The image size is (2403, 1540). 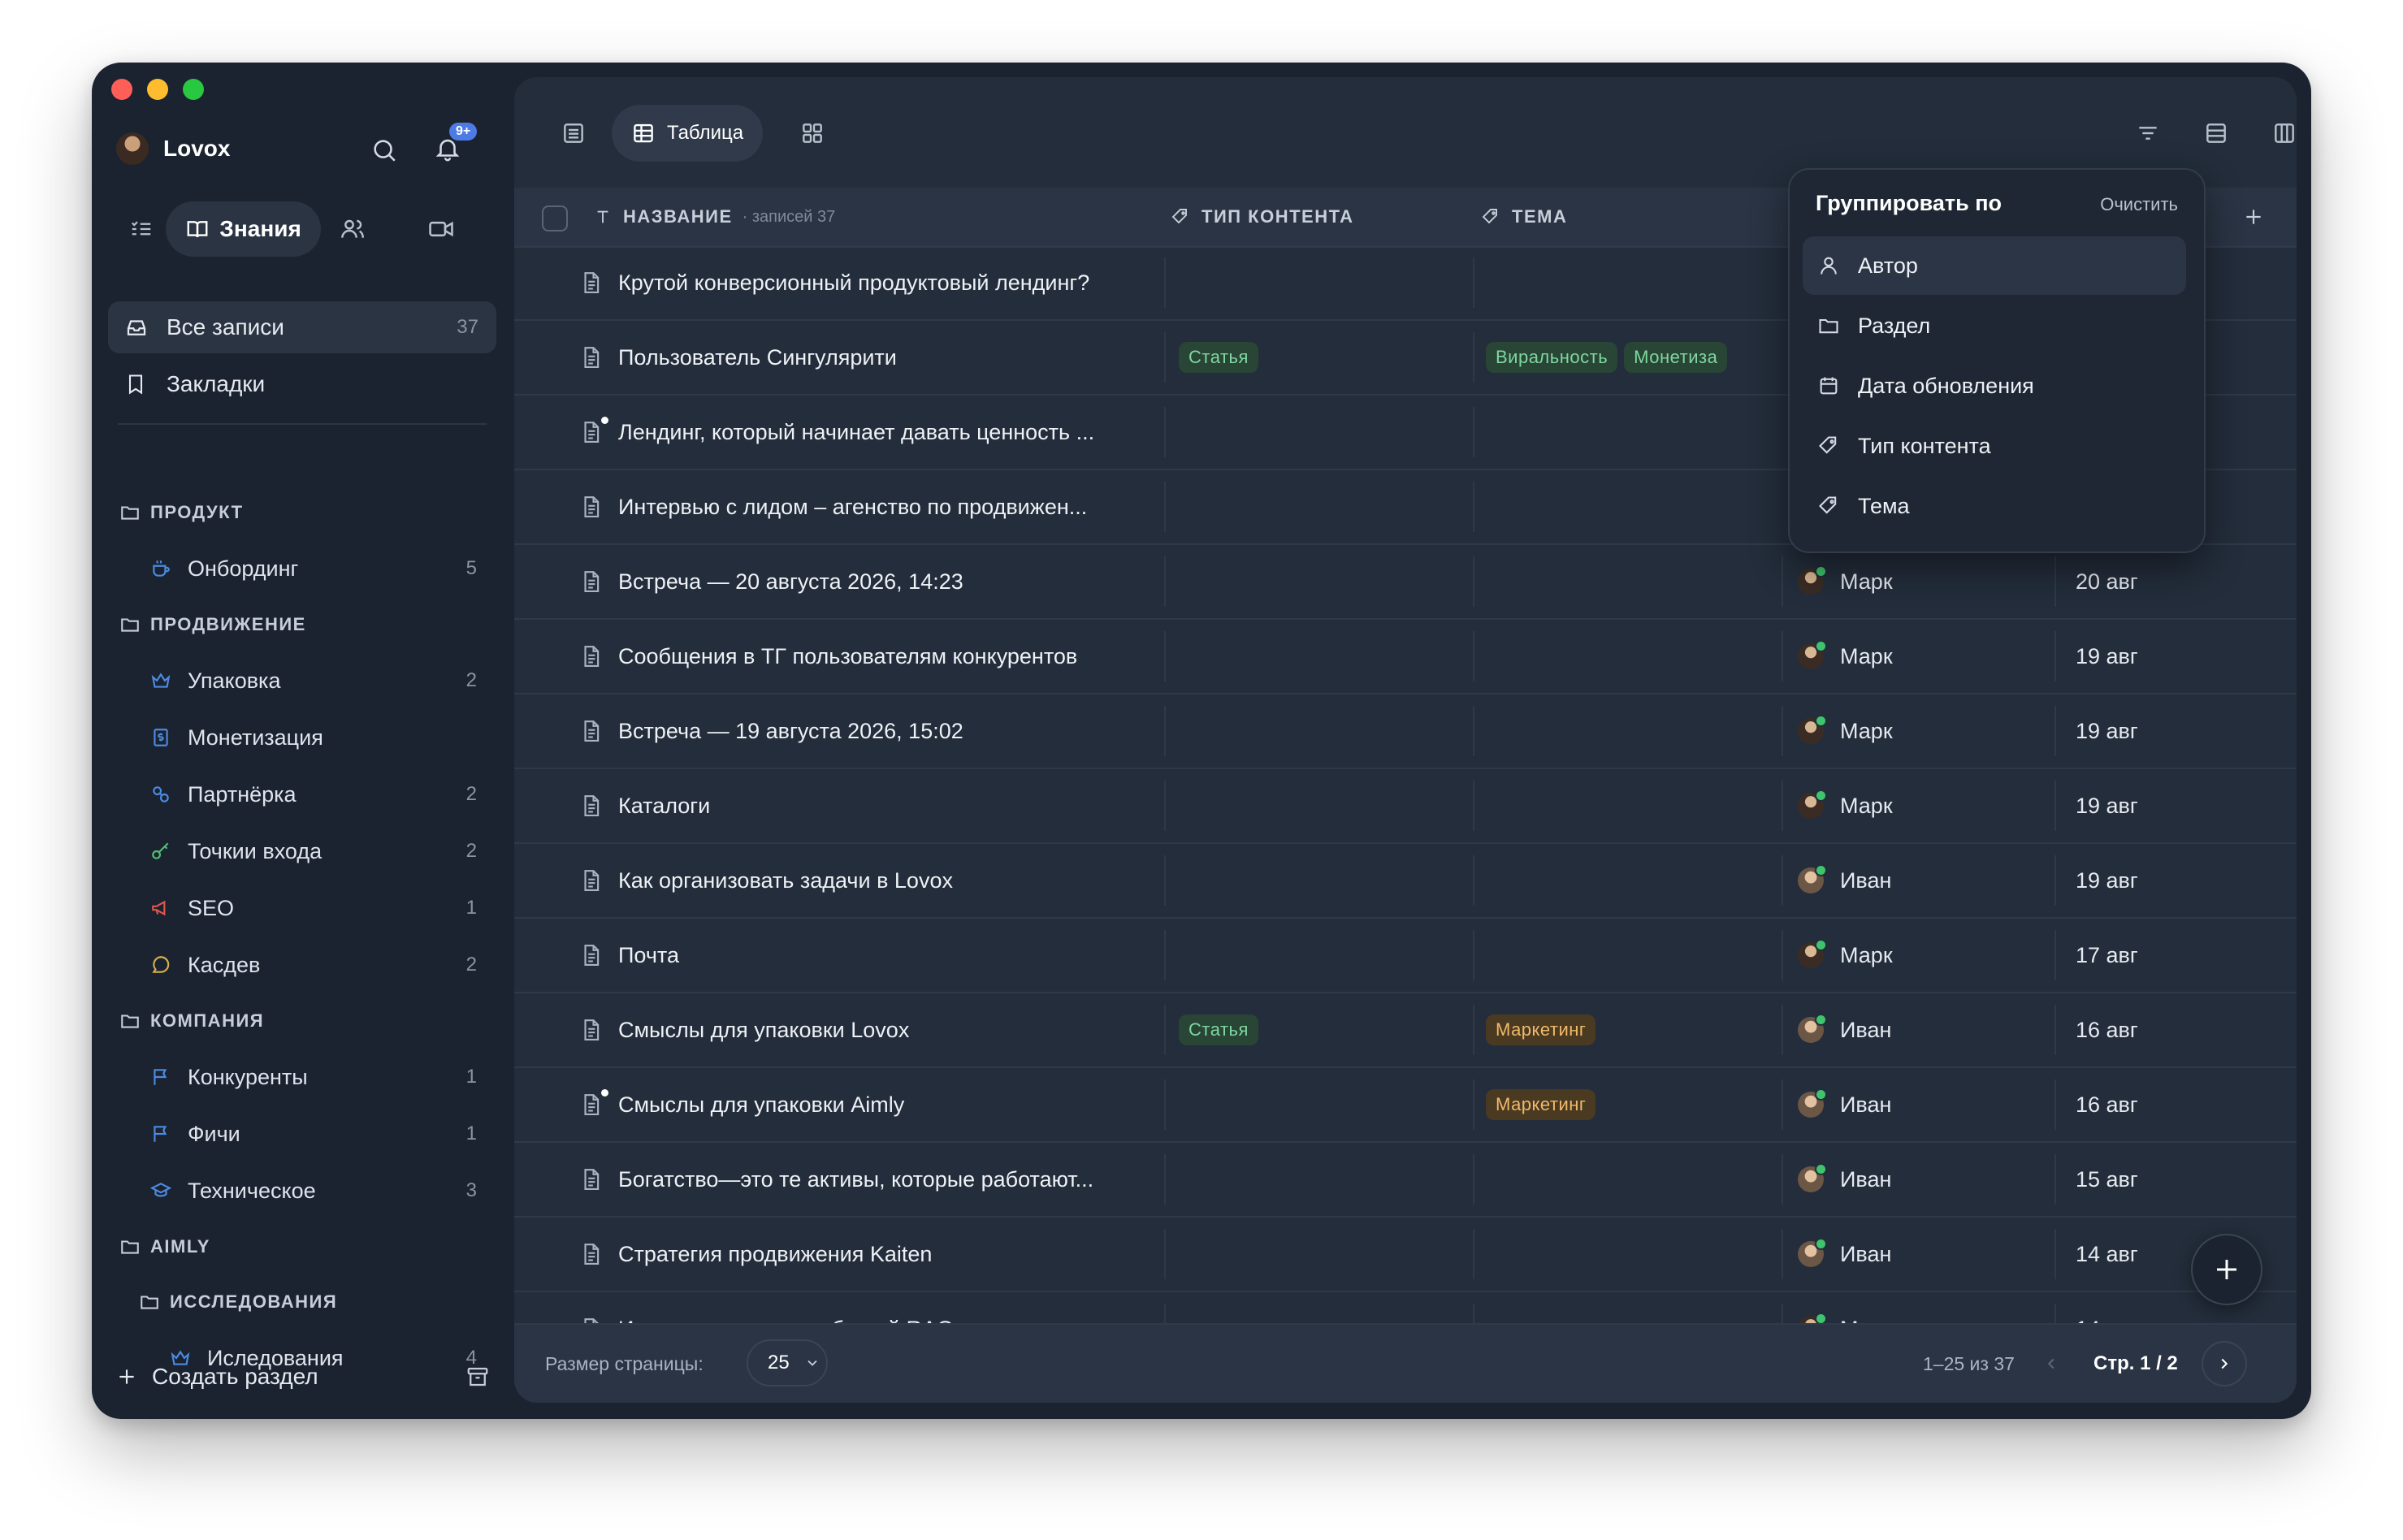 What do you see at coordinates (1994, 265) in the screenshot?
I see `group-by-option-author: Автор` at bounding box center [1994, 265].